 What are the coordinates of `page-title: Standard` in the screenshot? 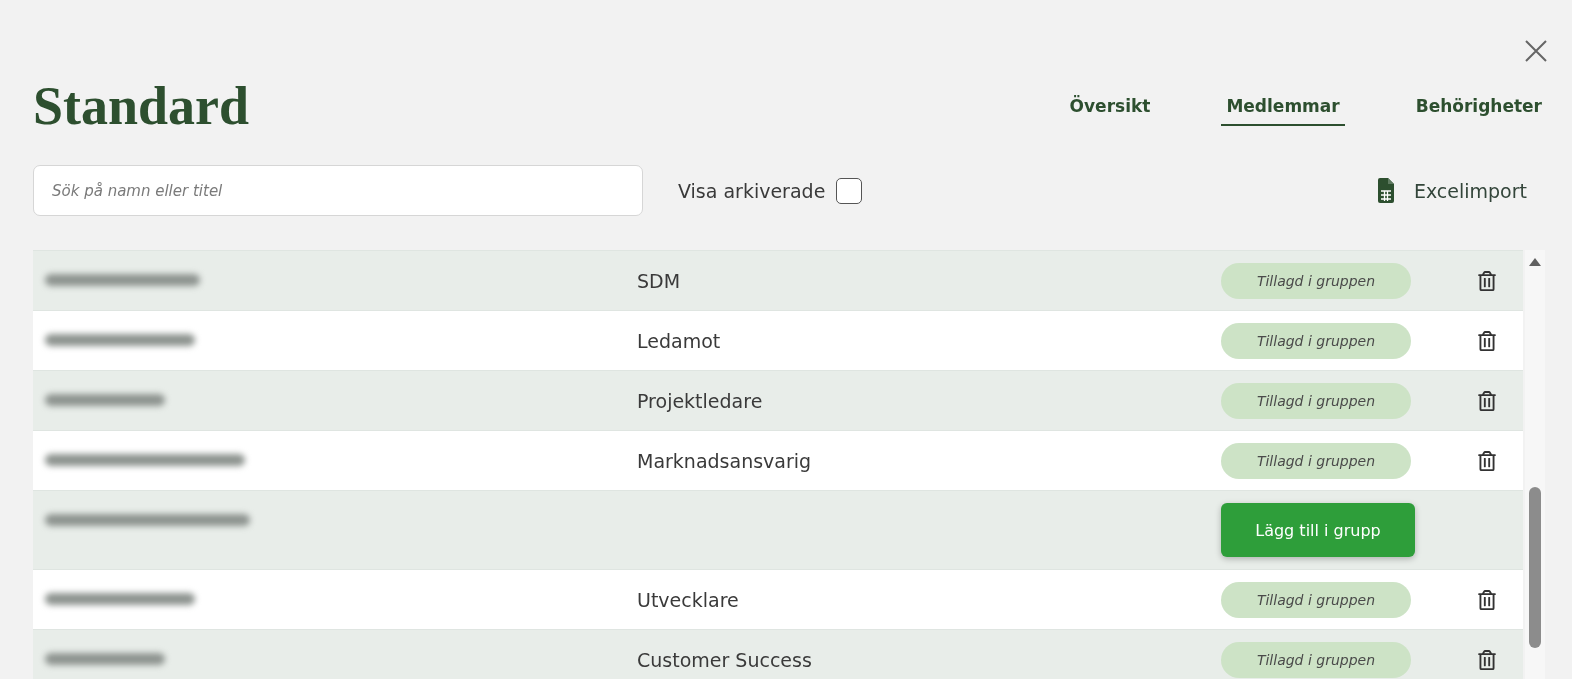 It's located at (141, 106).